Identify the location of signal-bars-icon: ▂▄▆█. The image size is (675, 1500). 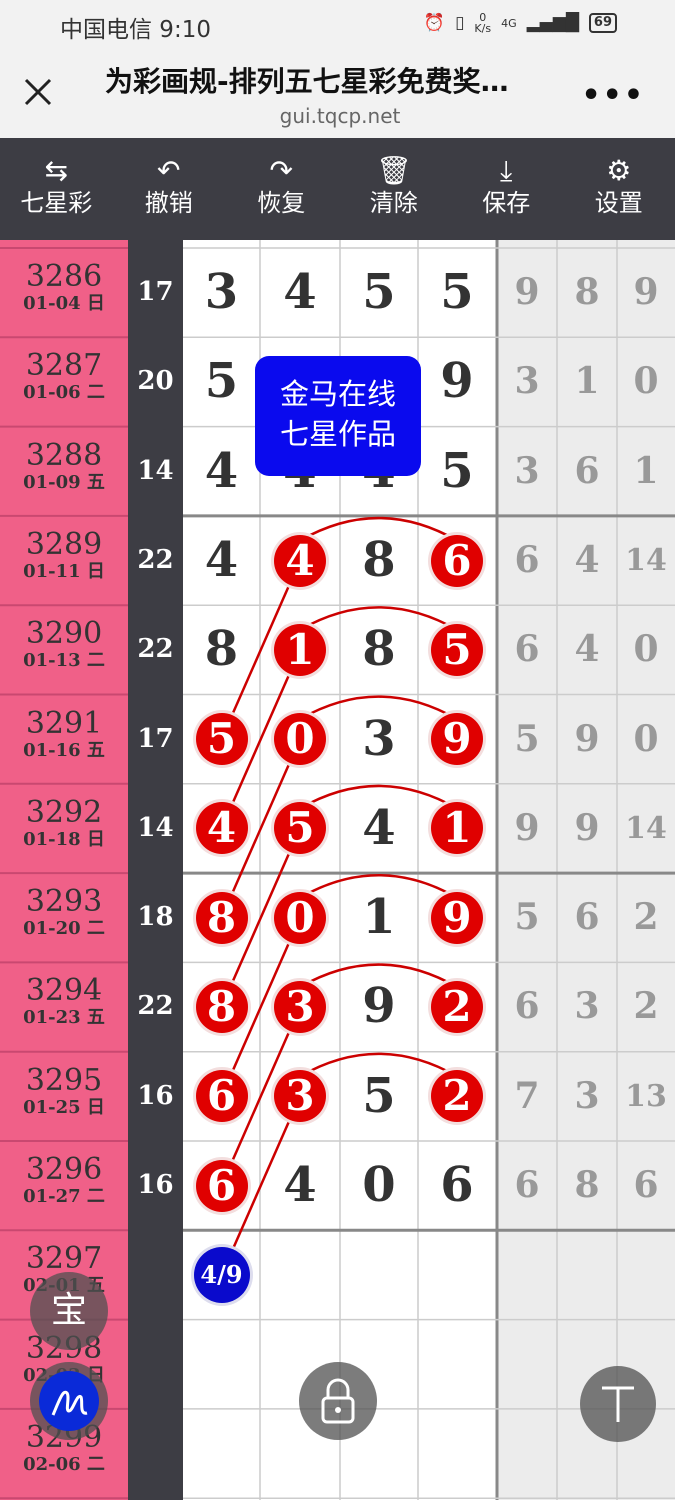
(552, 23).